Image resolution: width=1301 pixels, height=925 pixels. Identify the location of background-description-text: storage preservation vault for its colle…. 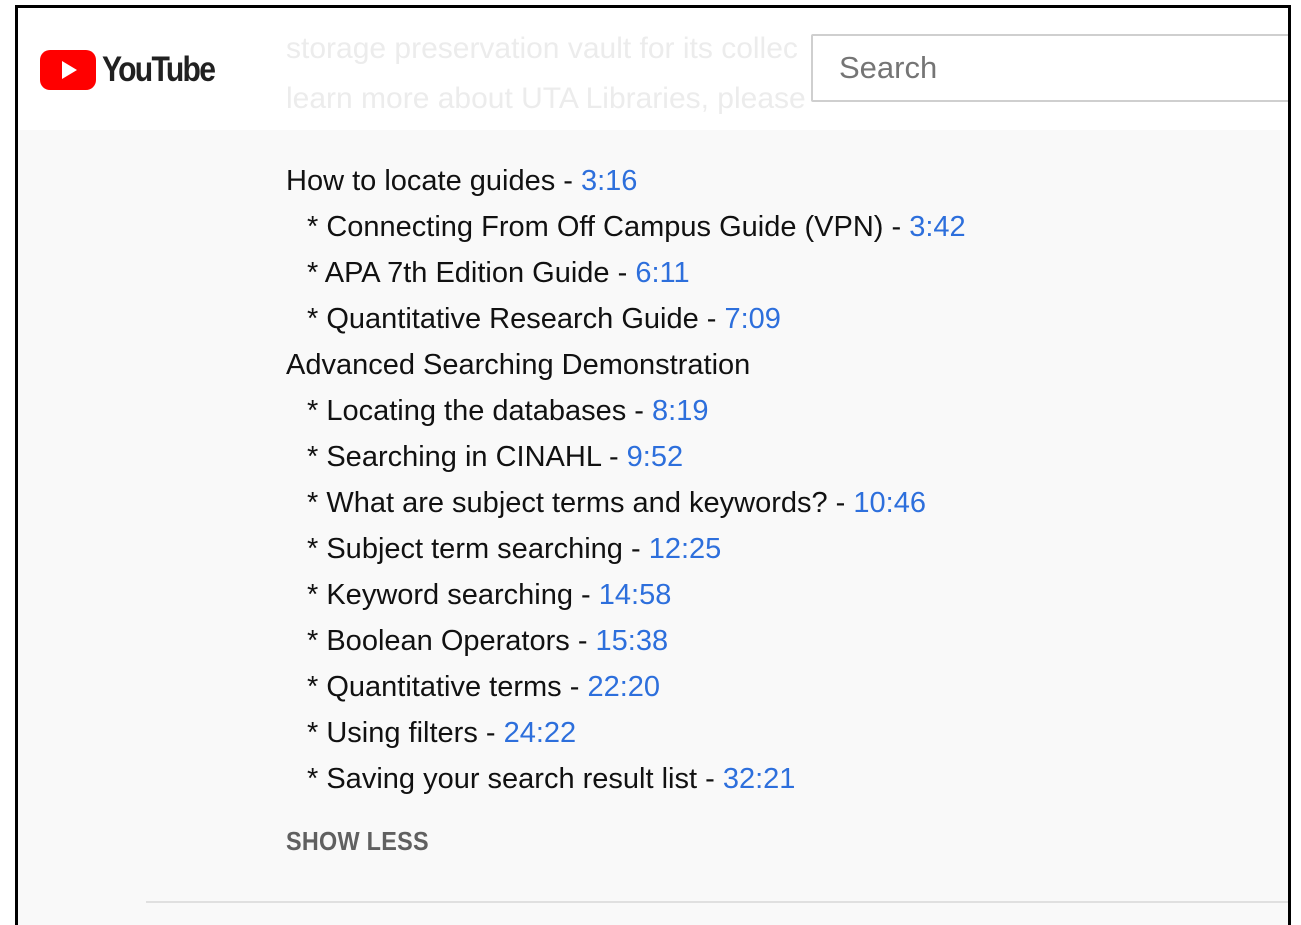
(546, 74).